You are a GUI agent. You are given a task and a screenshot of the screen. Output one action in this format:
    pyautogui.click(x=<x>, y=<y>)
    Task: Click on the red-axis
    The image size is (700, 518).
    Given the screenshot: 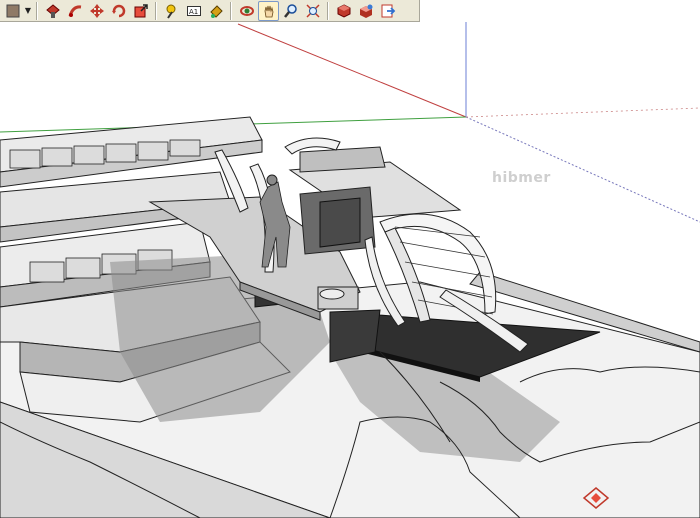 What is the action you would take?
    pyautogui.click(x=352, y=70)
    